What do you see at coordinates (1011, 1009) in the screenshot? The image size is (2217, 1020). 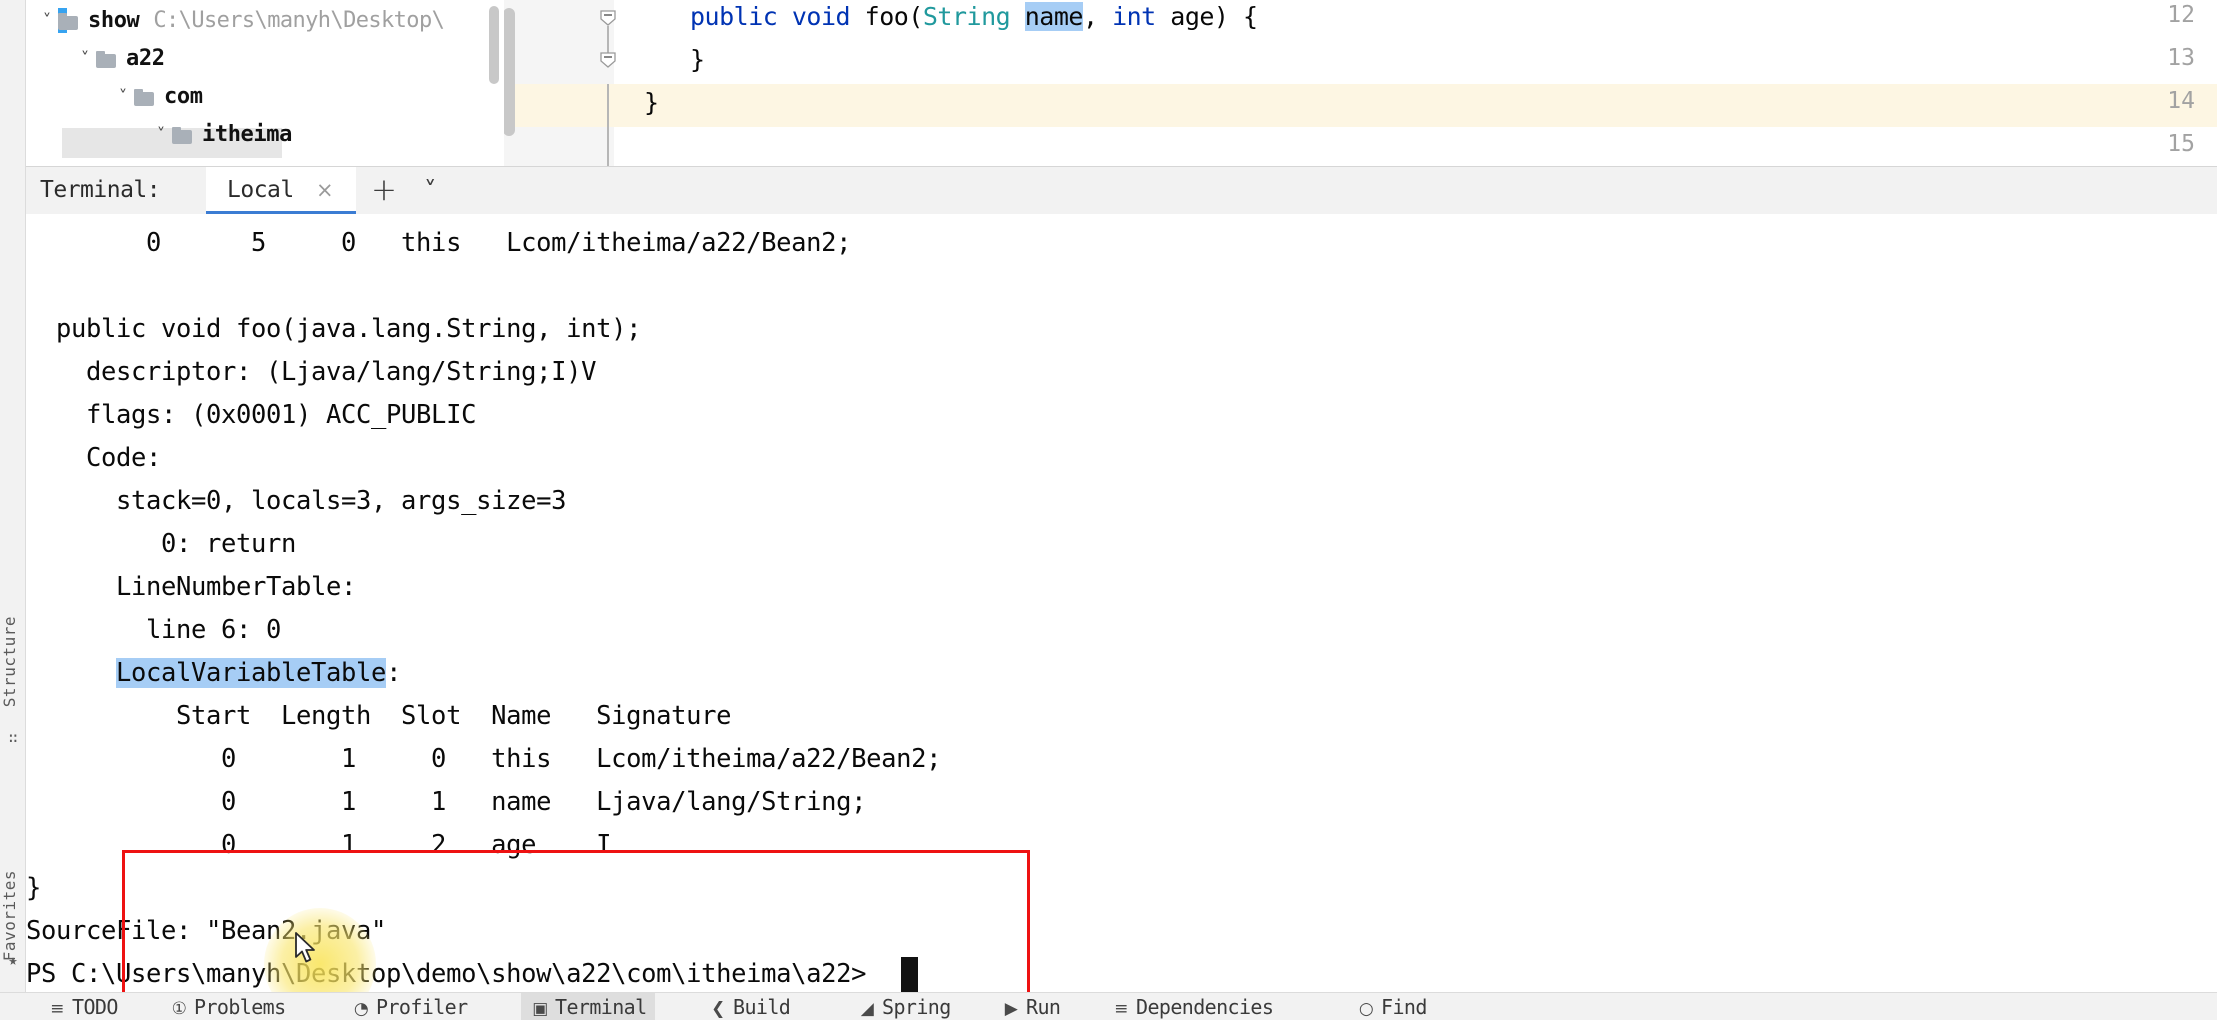 I see `run-icon: ▶` at bounding box center [1011, 1009].